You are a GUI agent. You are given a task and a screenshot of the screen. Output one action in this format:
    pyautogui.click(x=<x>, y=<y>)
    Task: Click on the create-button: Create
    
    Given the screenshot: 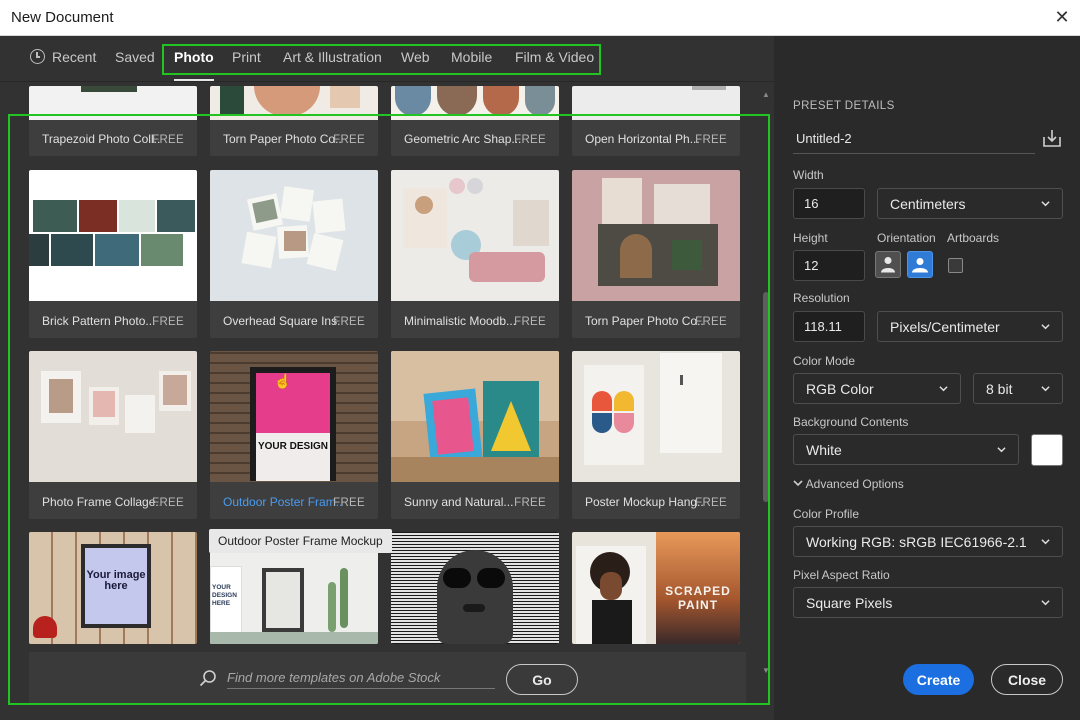 What is the action you would take?
    pyautogui.click(x=938, y=679)
    